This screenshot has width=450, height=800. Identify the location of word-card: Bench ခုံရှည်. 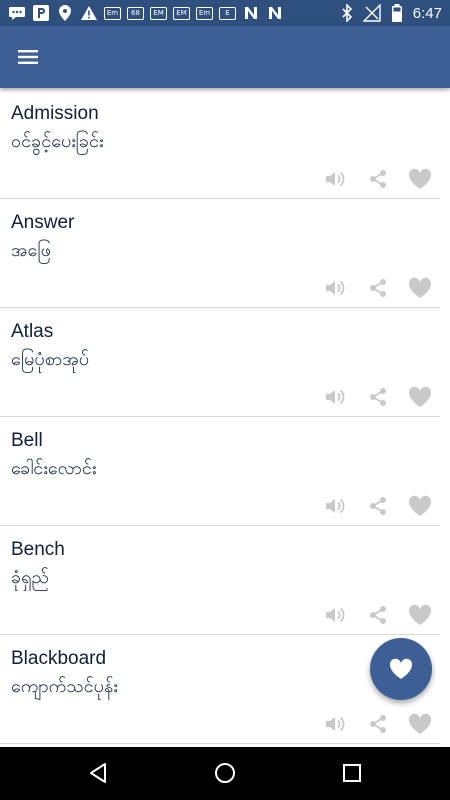
(220, 580).